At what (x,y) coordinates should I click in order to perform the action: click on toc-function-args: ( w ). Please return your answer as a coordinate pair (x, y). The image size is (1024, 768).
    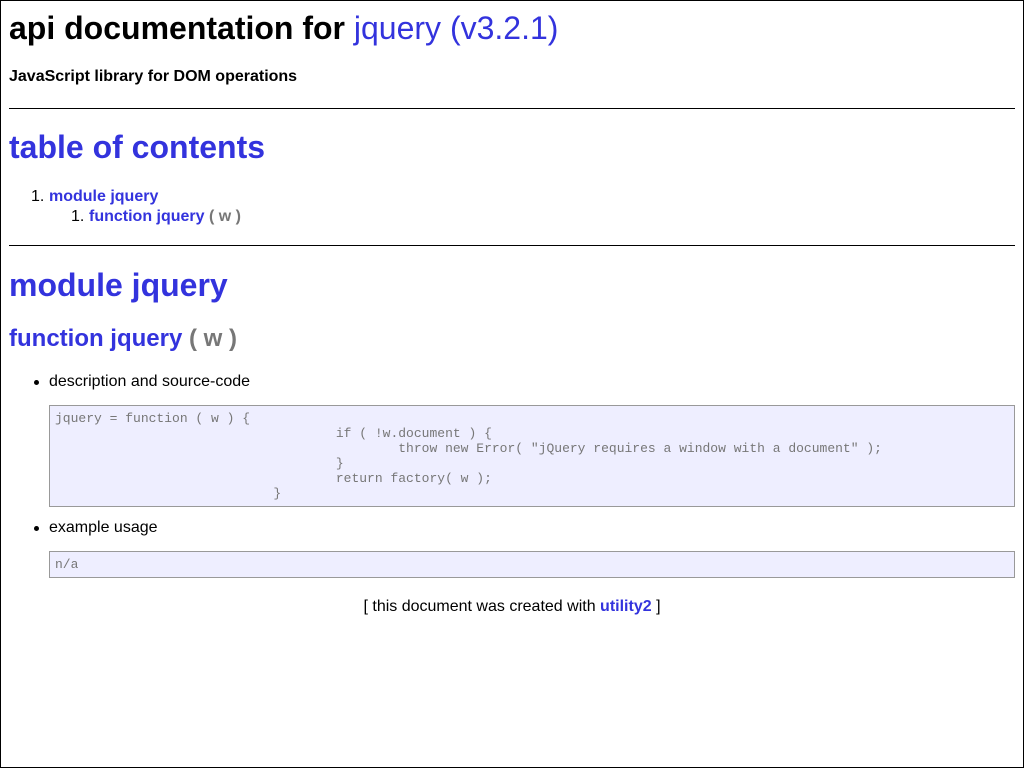
    Looking at the image, I should click on (225, 216).